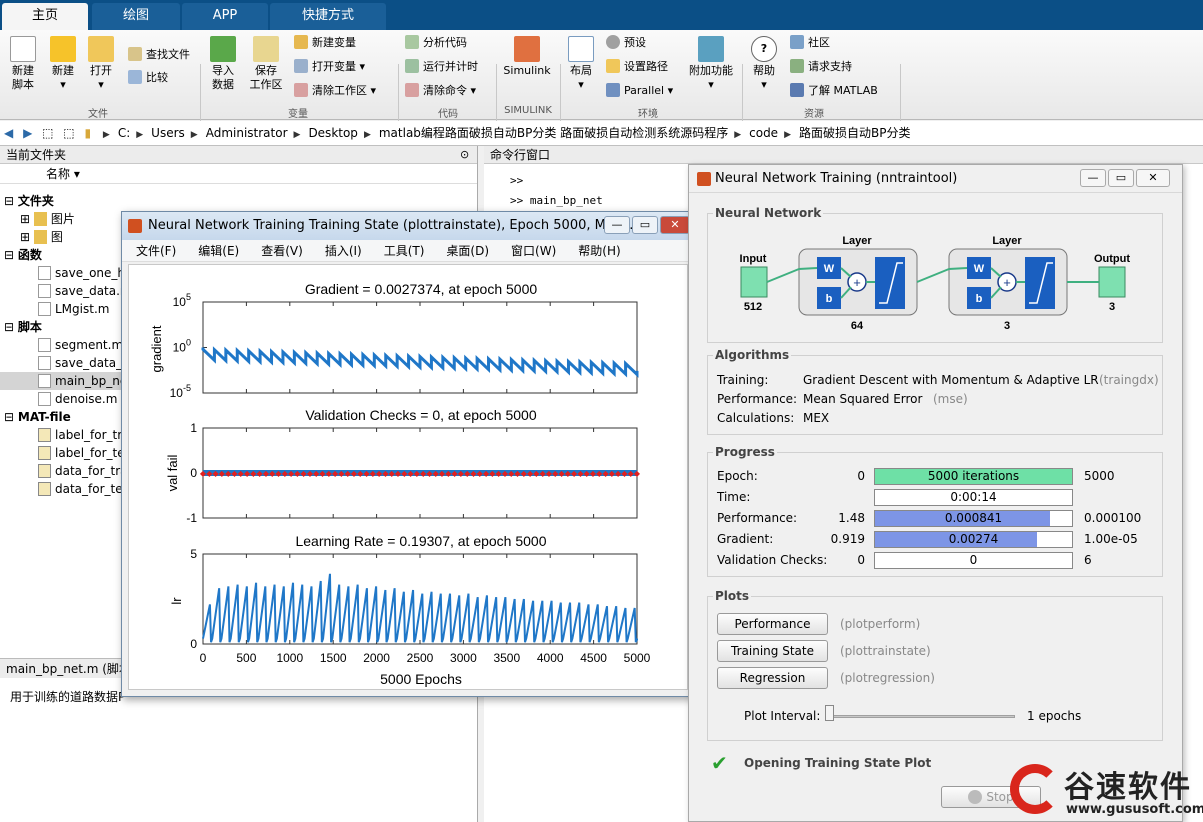  I want to click on list-item: data_for_te, so click(80, 489).